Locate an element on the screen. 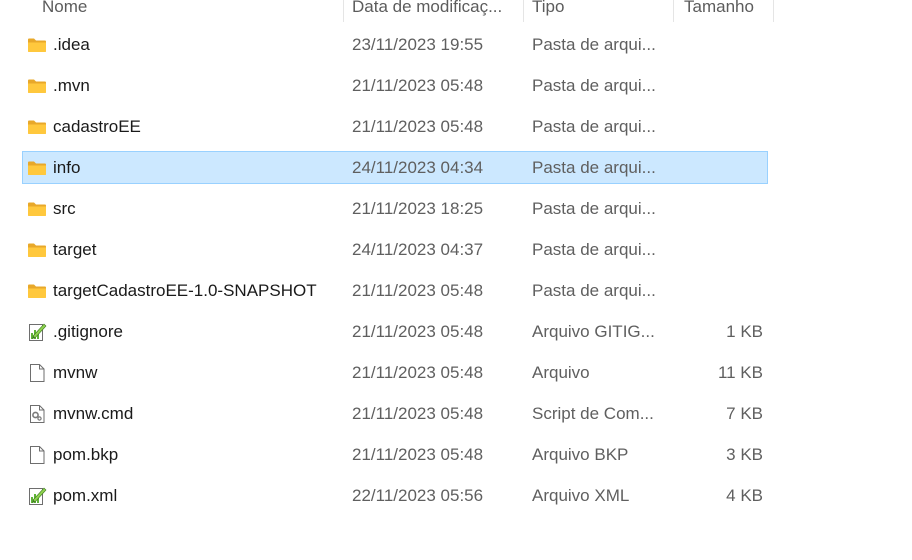 Image resolution: width=912 pixels, height=560 pixels. file-row: pom.bkp 21/11/2023 05:48 Arquivo BKP 3 KB is located at coordinates (395, 454).